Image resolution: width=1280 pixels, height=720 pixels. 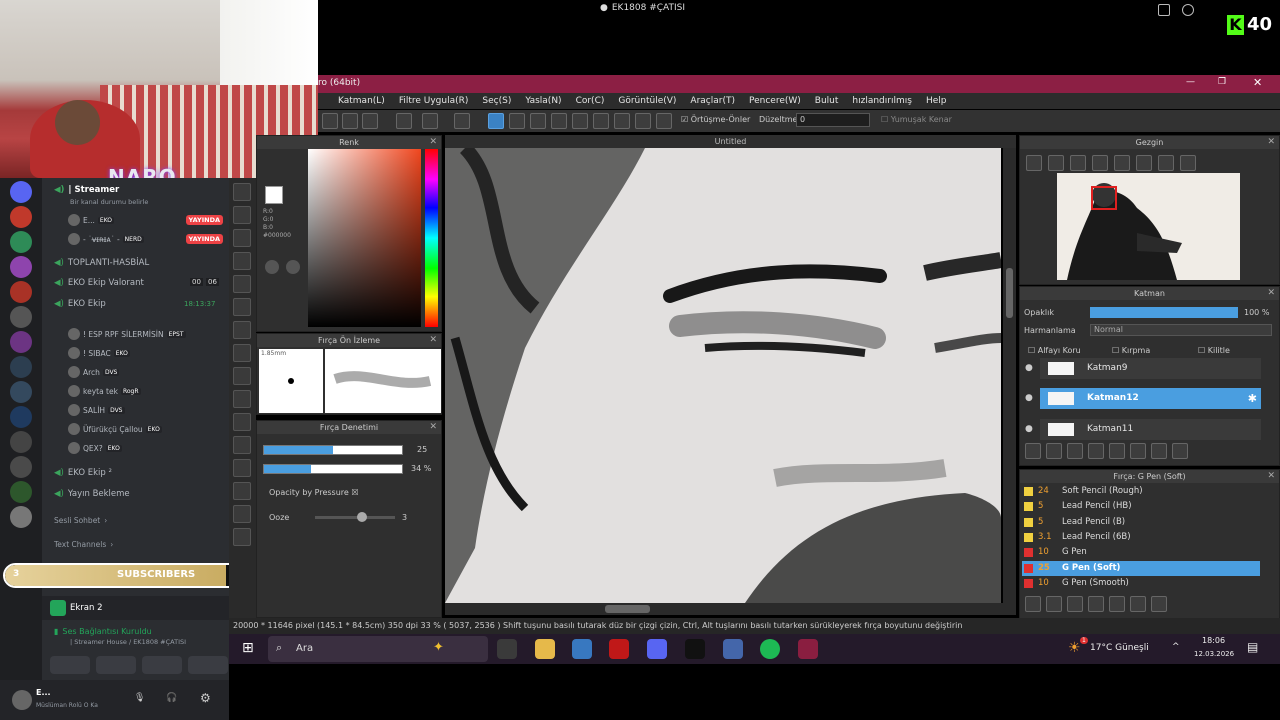 What do you see at coordinates (355, 517) in the screenshot?
I see `ooze-slider` at bounding box center [355, 517].